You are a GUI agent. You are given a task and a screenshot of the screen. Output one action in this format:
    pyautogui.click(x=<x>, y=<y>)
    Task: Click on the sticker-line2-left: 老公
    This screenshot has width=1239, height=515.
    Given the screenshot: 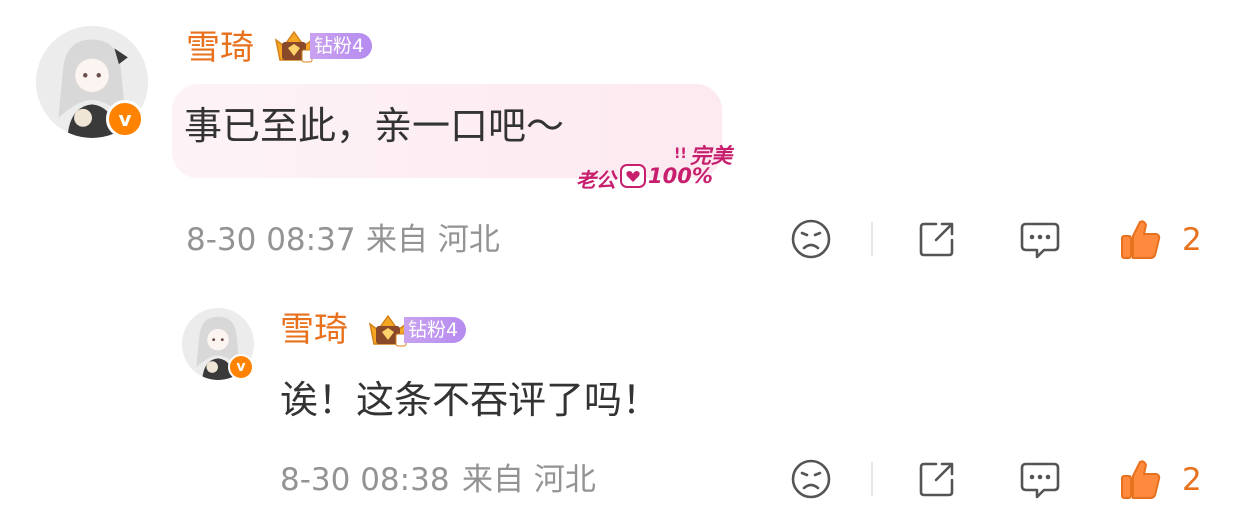 What is the action you would take?
    pyautogui.click(x=596, y=180)
    